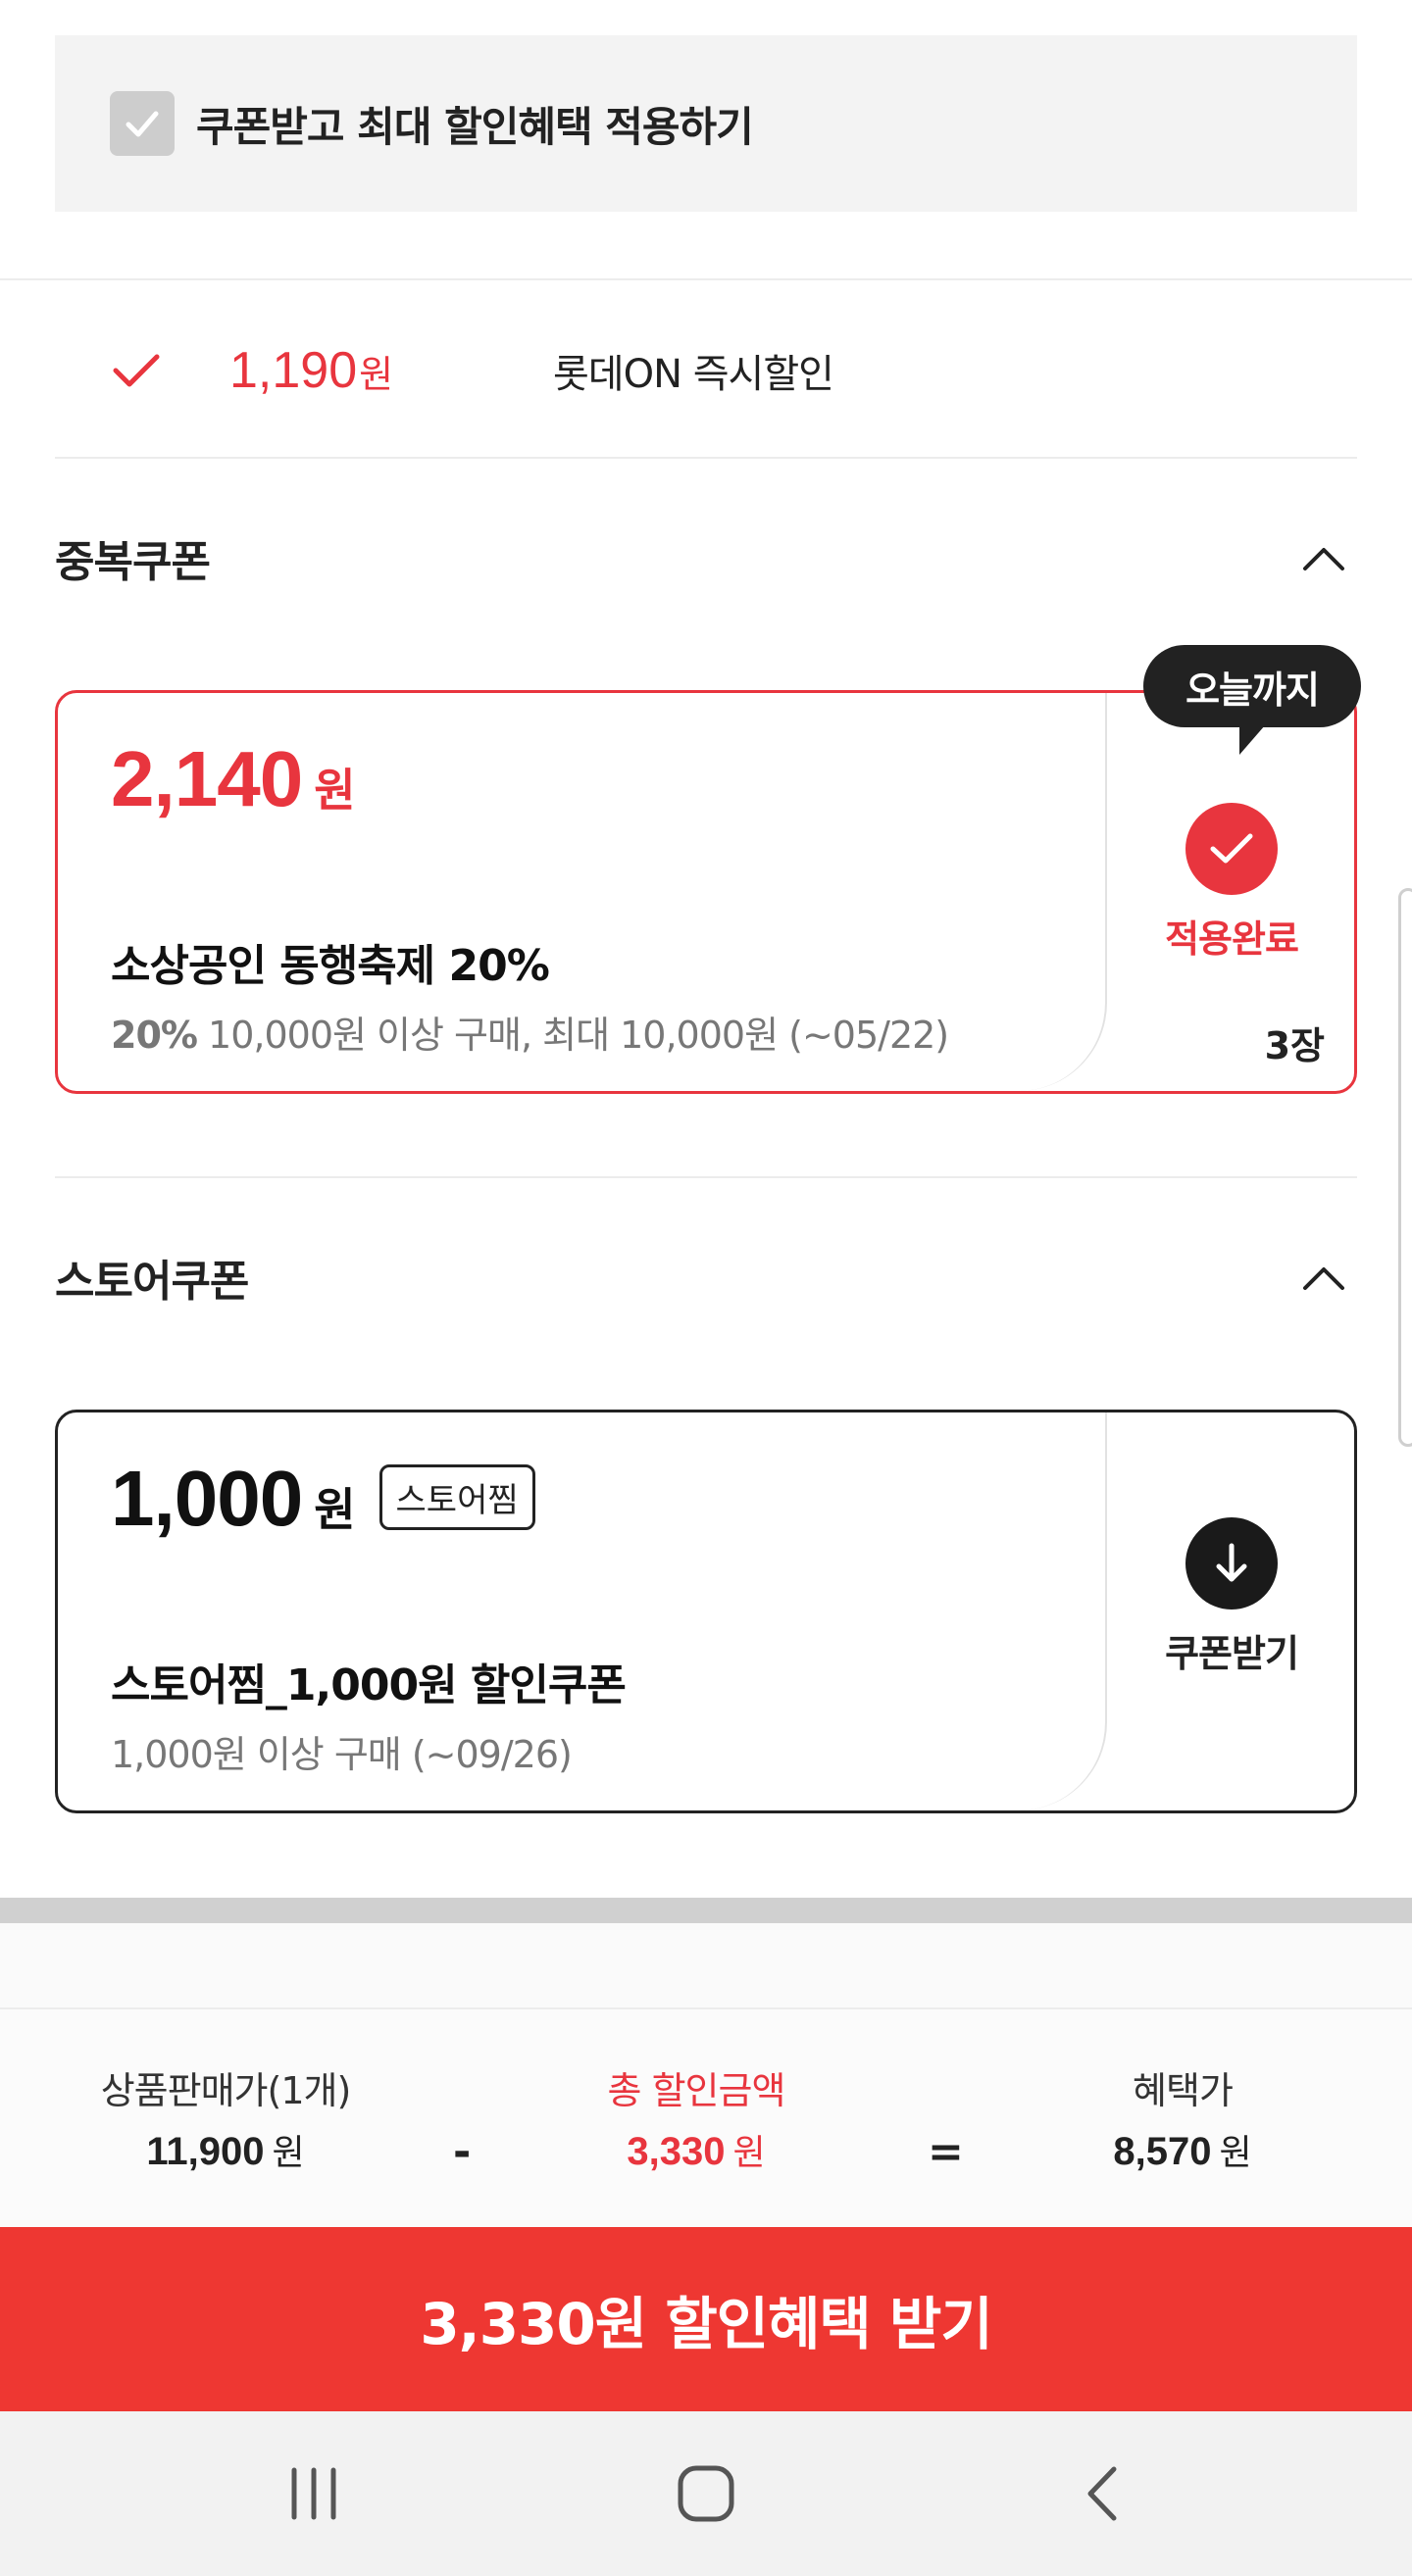 Image resolution: width=1412 pixels, height=2576 pixels. Describe the element at coordinates (1231, 1563) in the screenshot. I see `download-arrow-icon` at that location.